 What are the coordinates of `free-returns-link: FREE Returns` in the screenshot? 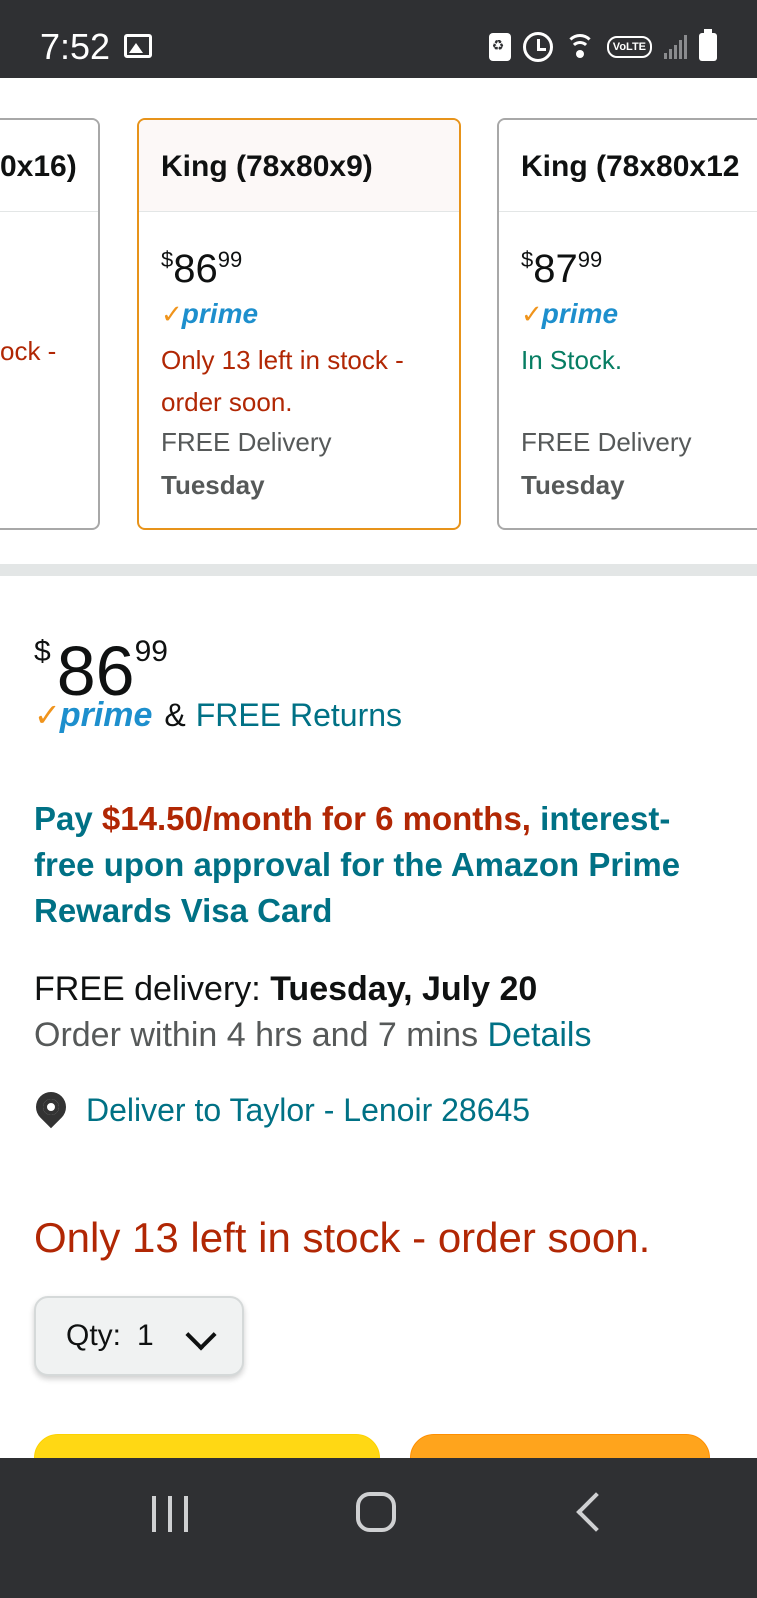 It's located at (299, 715).